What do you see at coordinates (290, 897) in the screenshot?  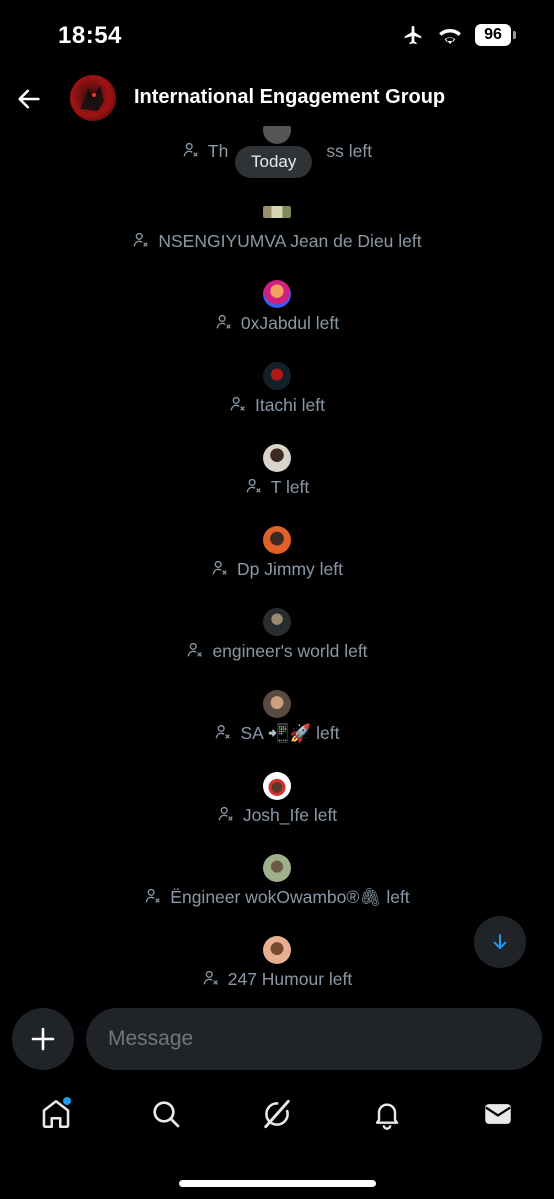 I see `event-label: Ëngineer wokOwambo®🖇 left` at bounding box center [290, 897].